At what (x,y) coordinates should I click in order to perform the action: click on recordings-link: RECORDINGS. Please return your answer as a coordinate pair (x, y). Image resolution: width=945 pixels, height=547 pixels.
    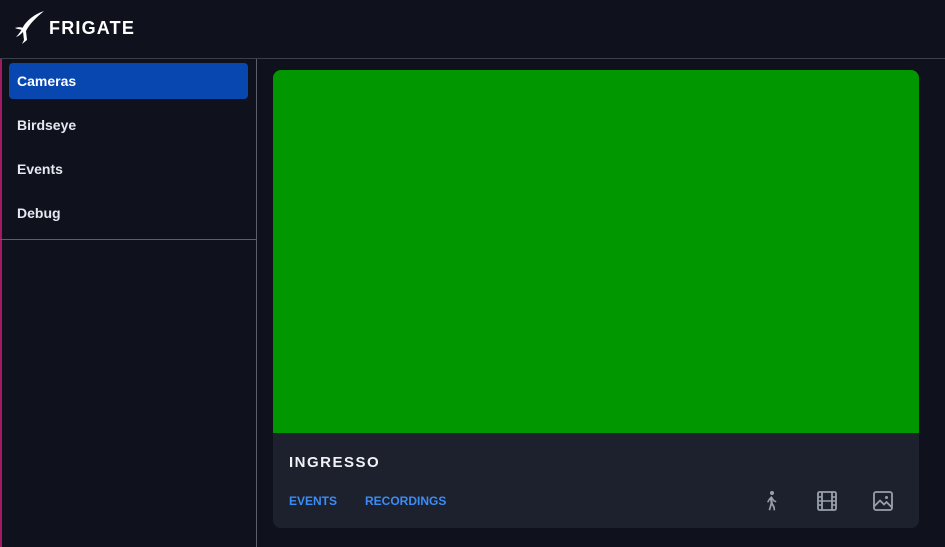
    Looking at the image, I should click on (405, 501).